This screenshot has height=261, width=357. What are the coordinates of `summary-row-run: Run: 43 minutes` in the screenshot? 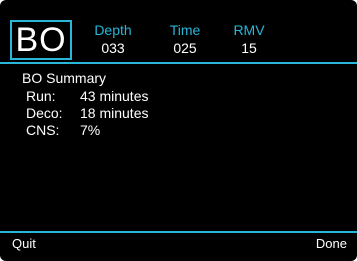 It's located at (85, 96).